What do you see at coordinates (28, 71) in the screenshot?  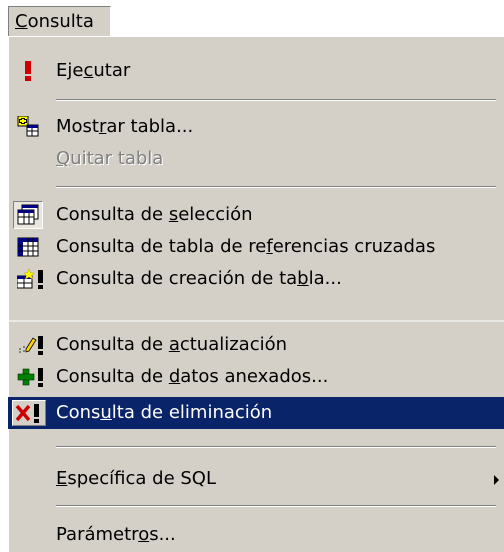 I see `exclamation-icon` at bounding box center [28, 71].